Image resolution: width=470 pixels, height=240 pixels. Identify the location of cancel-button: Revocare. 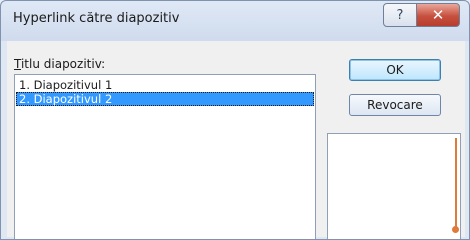
(395, 105).